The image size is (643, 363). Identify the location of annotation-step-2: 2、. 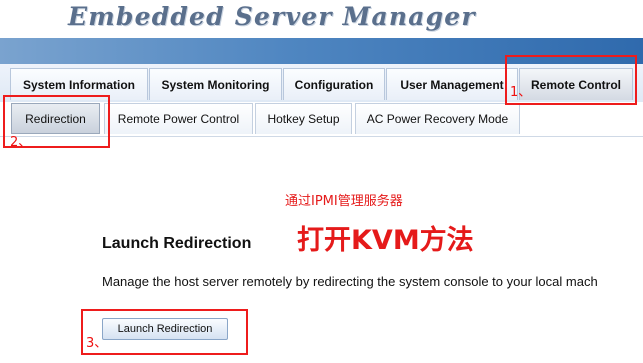
(21, 142).